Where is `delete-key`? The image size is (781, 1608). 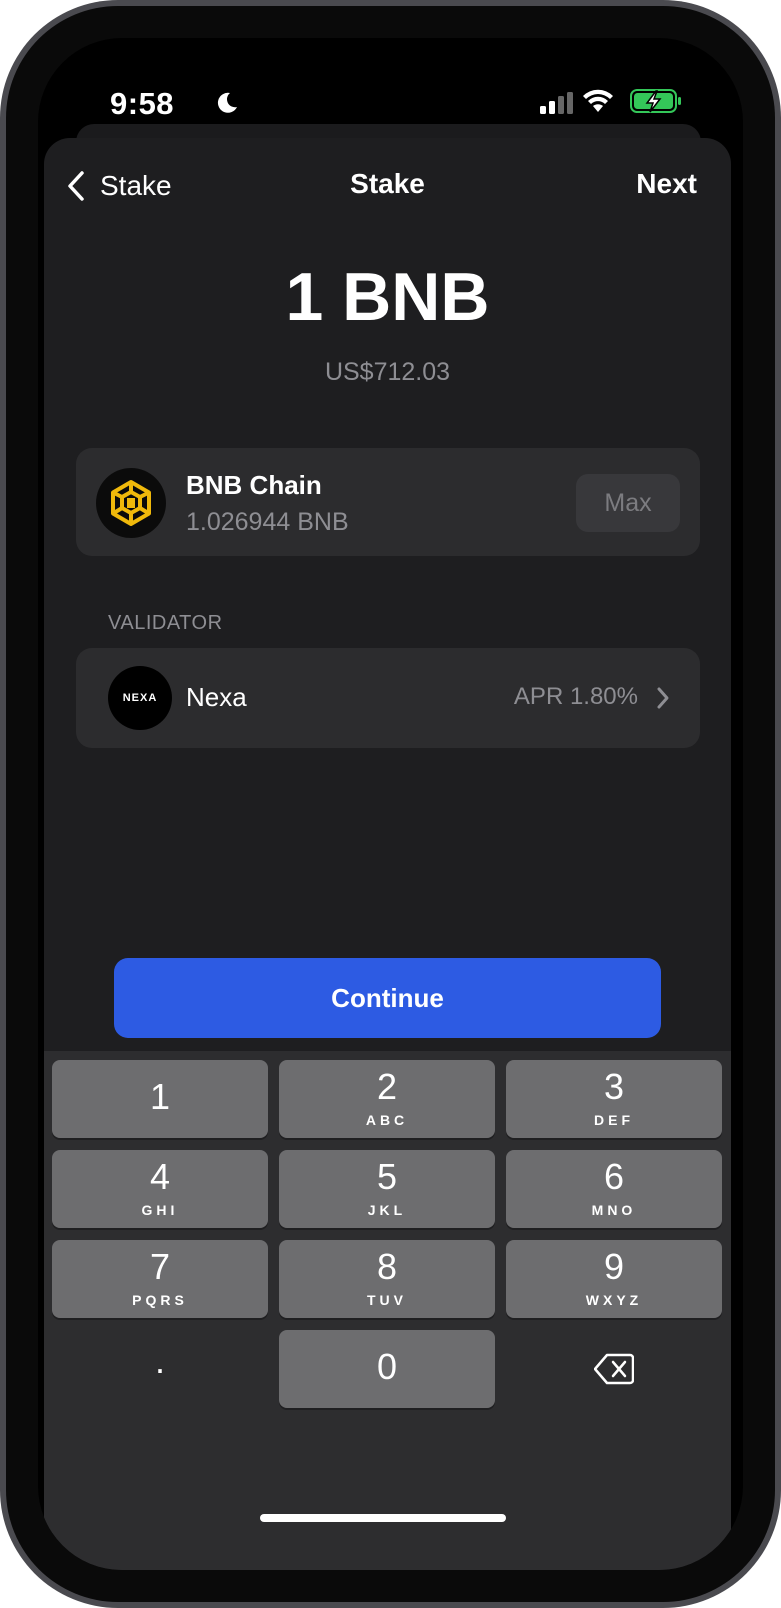 delete-key is located at coordinates (614, 1369).